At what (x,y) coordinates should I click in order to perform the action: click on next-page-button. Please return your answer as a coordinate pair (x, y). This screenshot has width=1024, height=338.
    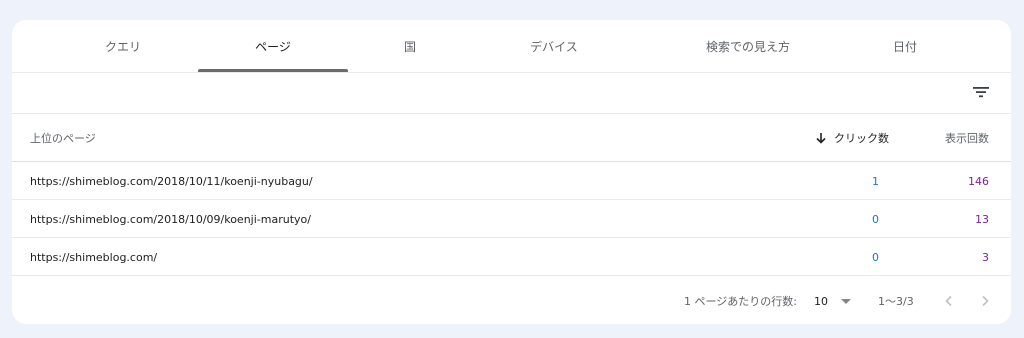
    Looking at the image, I should click on (985, 301).